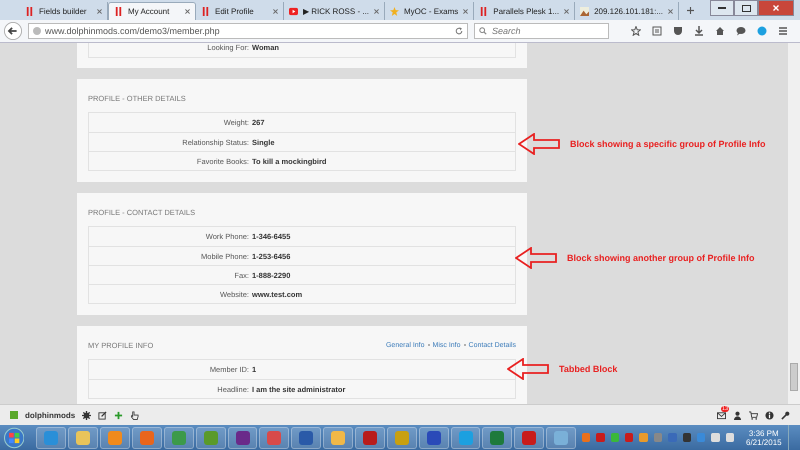 This screenshot has width=800, height=450. Describe the element at coordinates (741, 31) in the screenshot. I see `chat-icon` at that location.